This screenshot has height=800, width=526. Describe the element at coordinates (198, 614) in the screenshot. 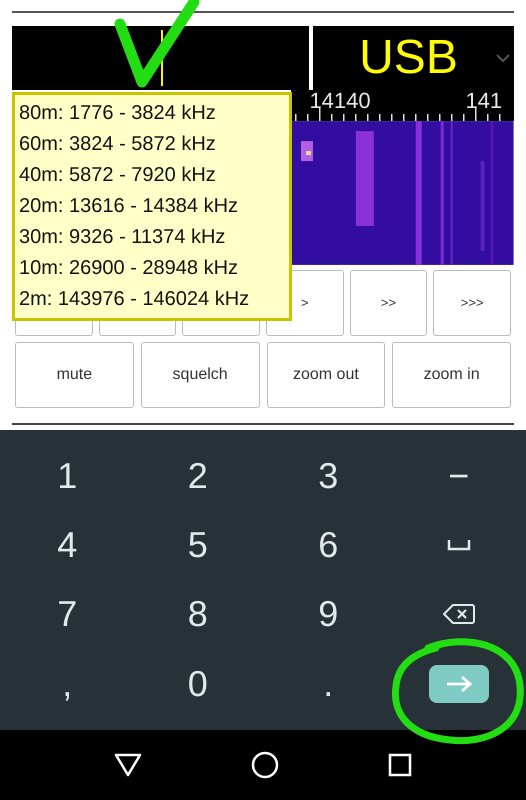

I see `keyboard-key: 8` at that location.